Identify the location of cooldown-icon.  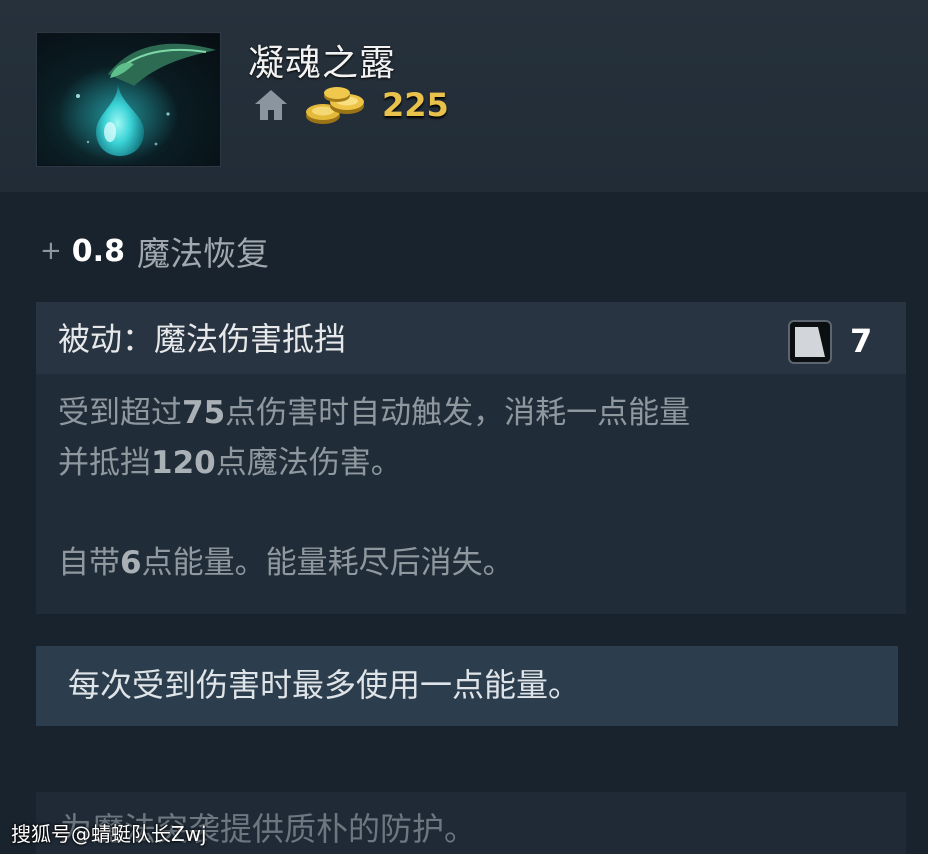
(810, 342).